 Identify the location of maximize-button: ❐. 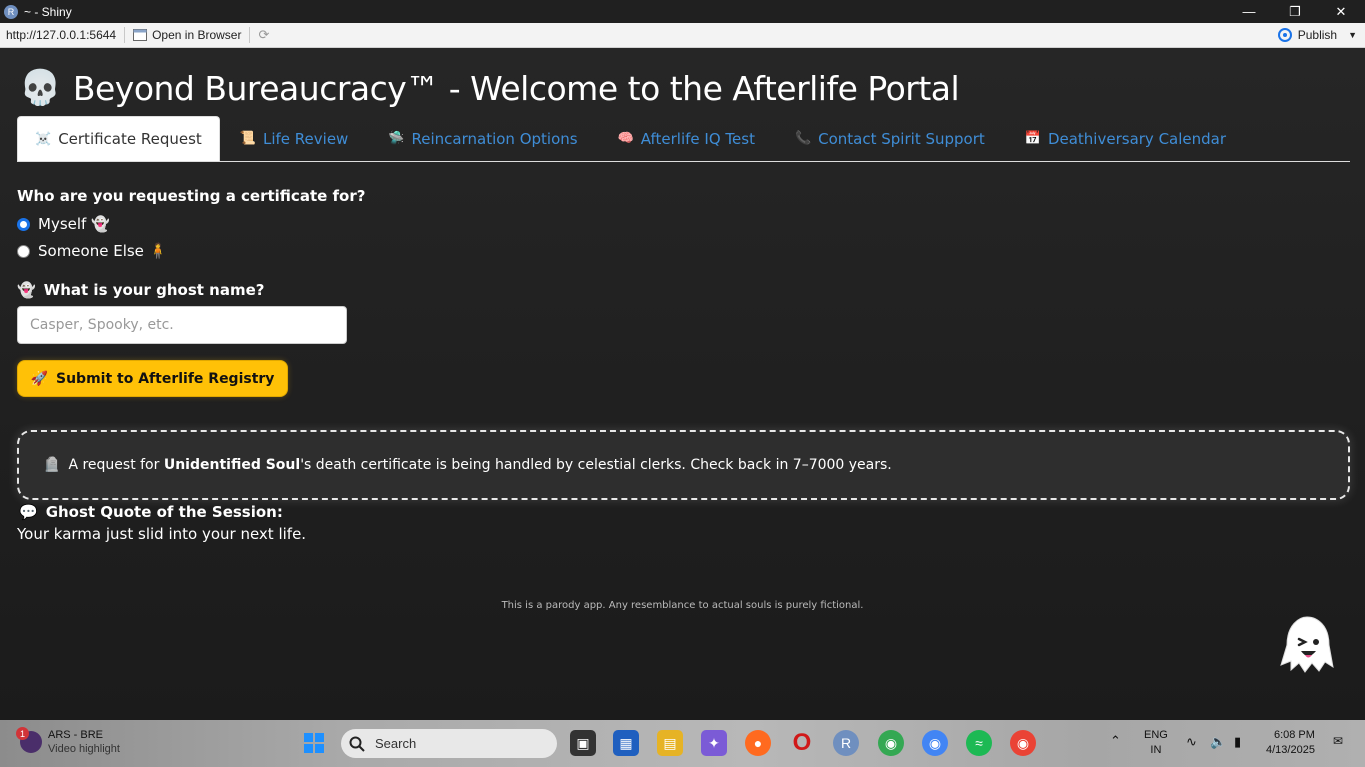
(1295, 11).